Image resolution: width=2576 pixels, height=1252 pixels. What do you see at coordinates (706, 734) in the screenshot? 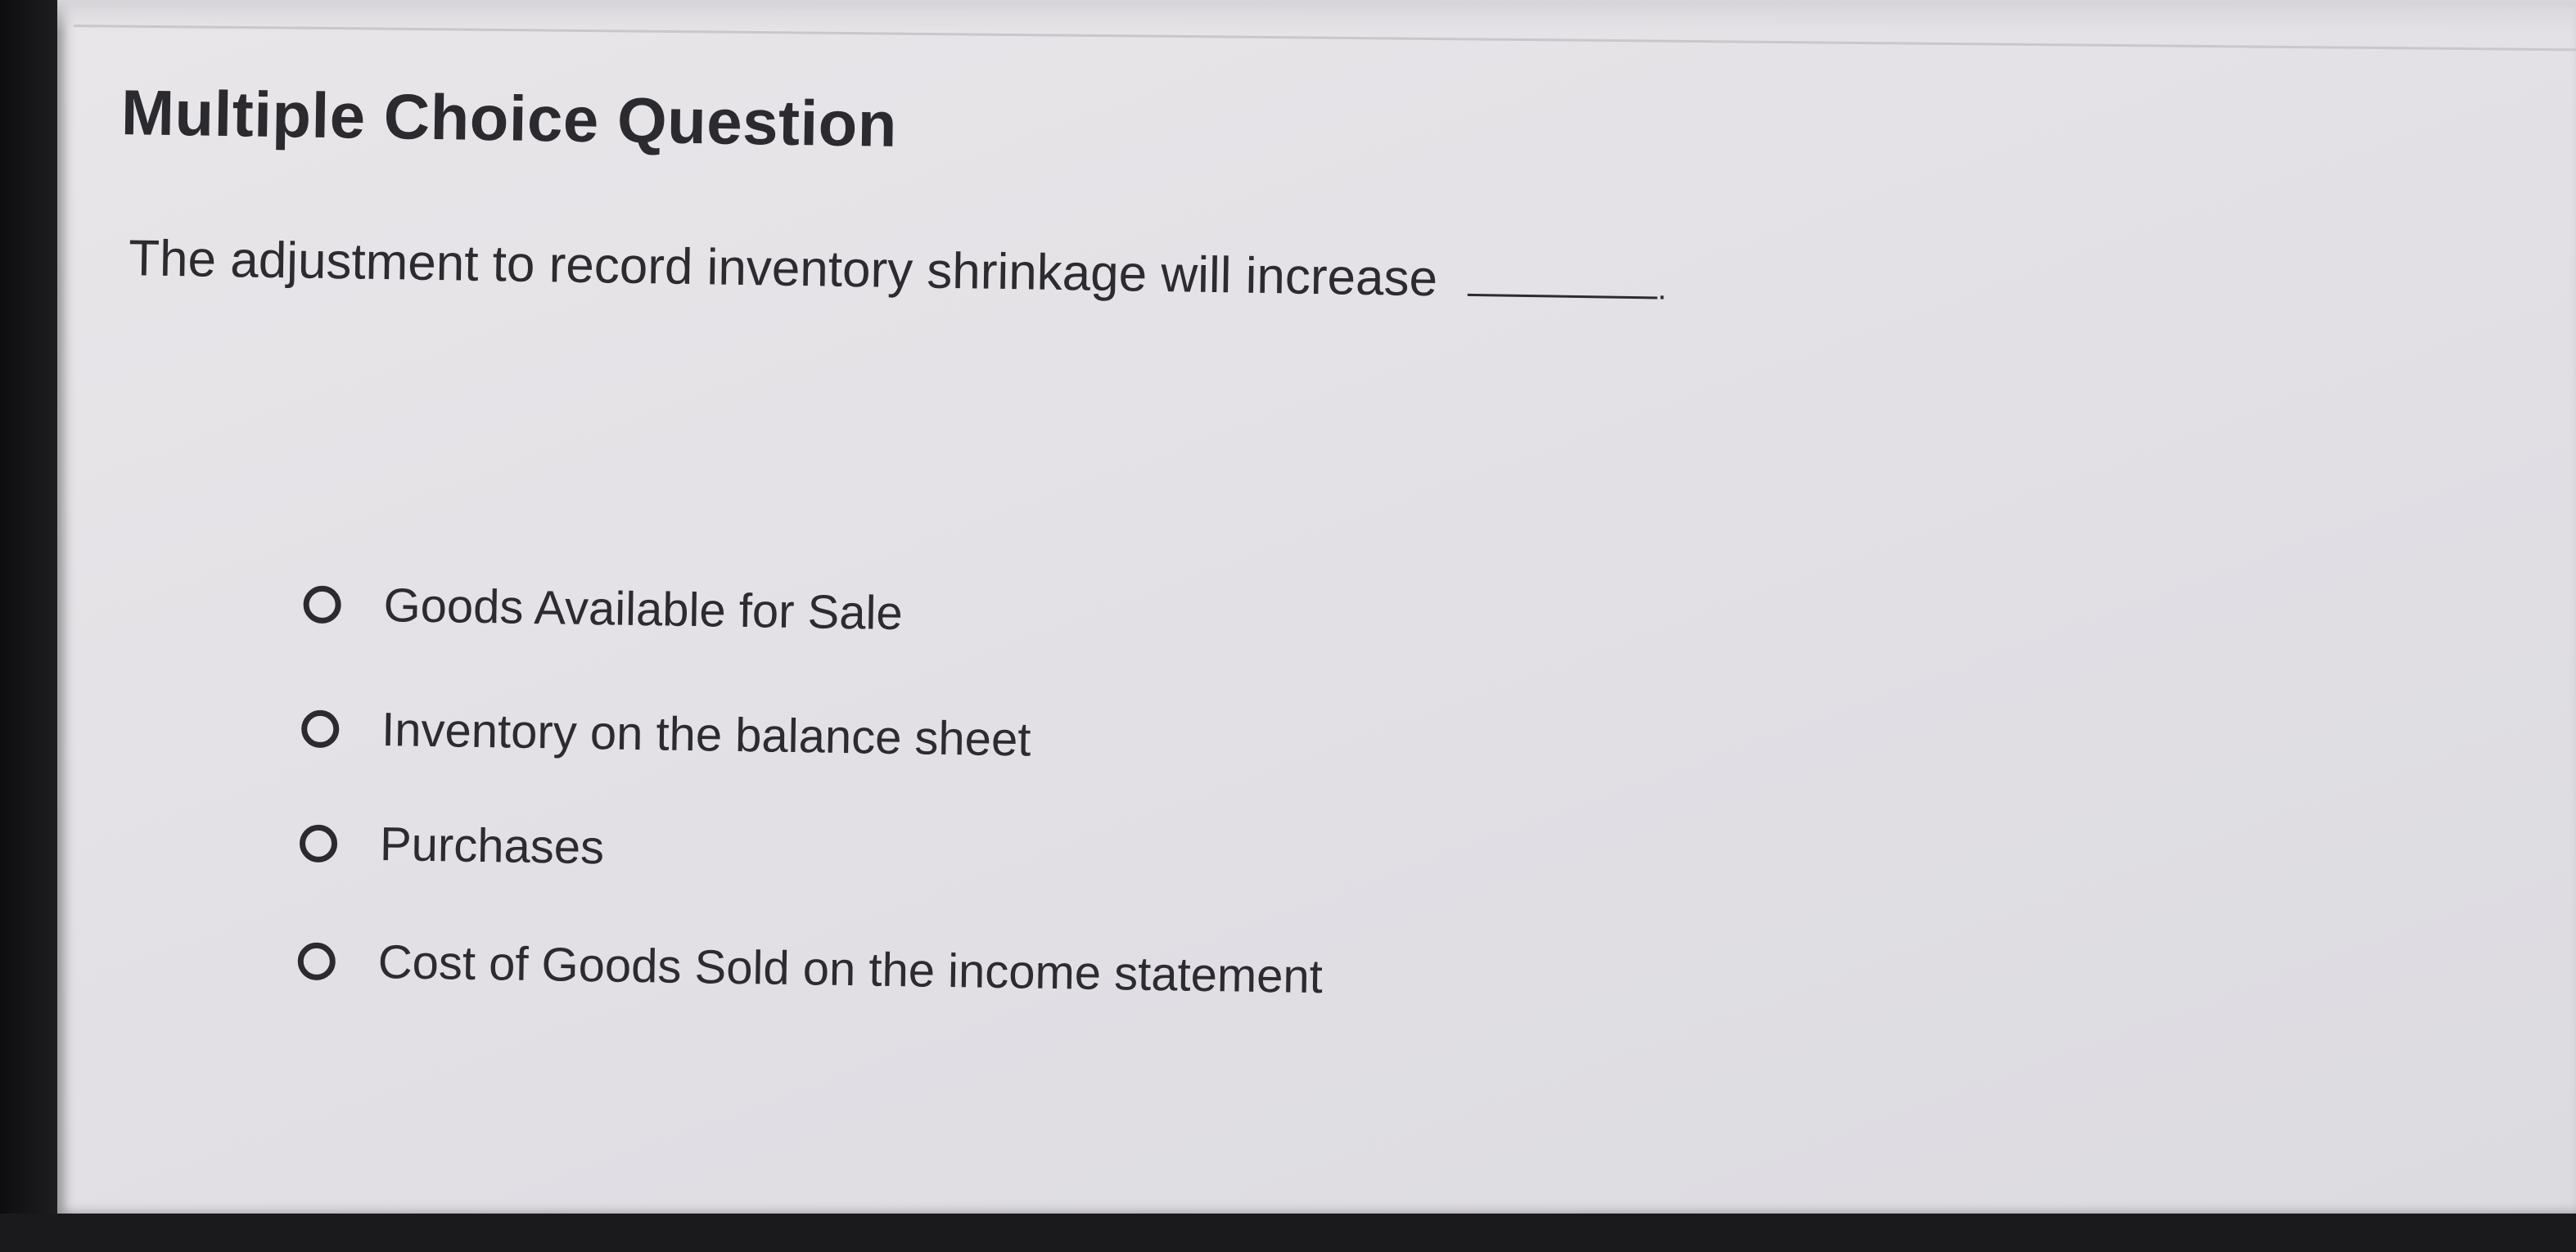
I see `answer-option-label: Inventory on the balance sheet` at bounding box center [706, 734].